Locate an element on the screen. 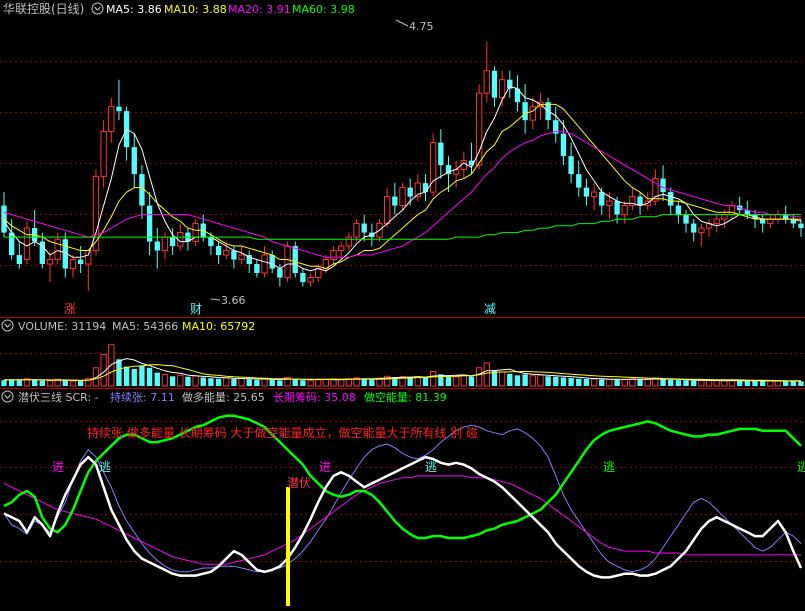 This screenshot has width=805, height=611. legend-zuokong: 做空能量: 81.39 is located at coordinates (405, 397).